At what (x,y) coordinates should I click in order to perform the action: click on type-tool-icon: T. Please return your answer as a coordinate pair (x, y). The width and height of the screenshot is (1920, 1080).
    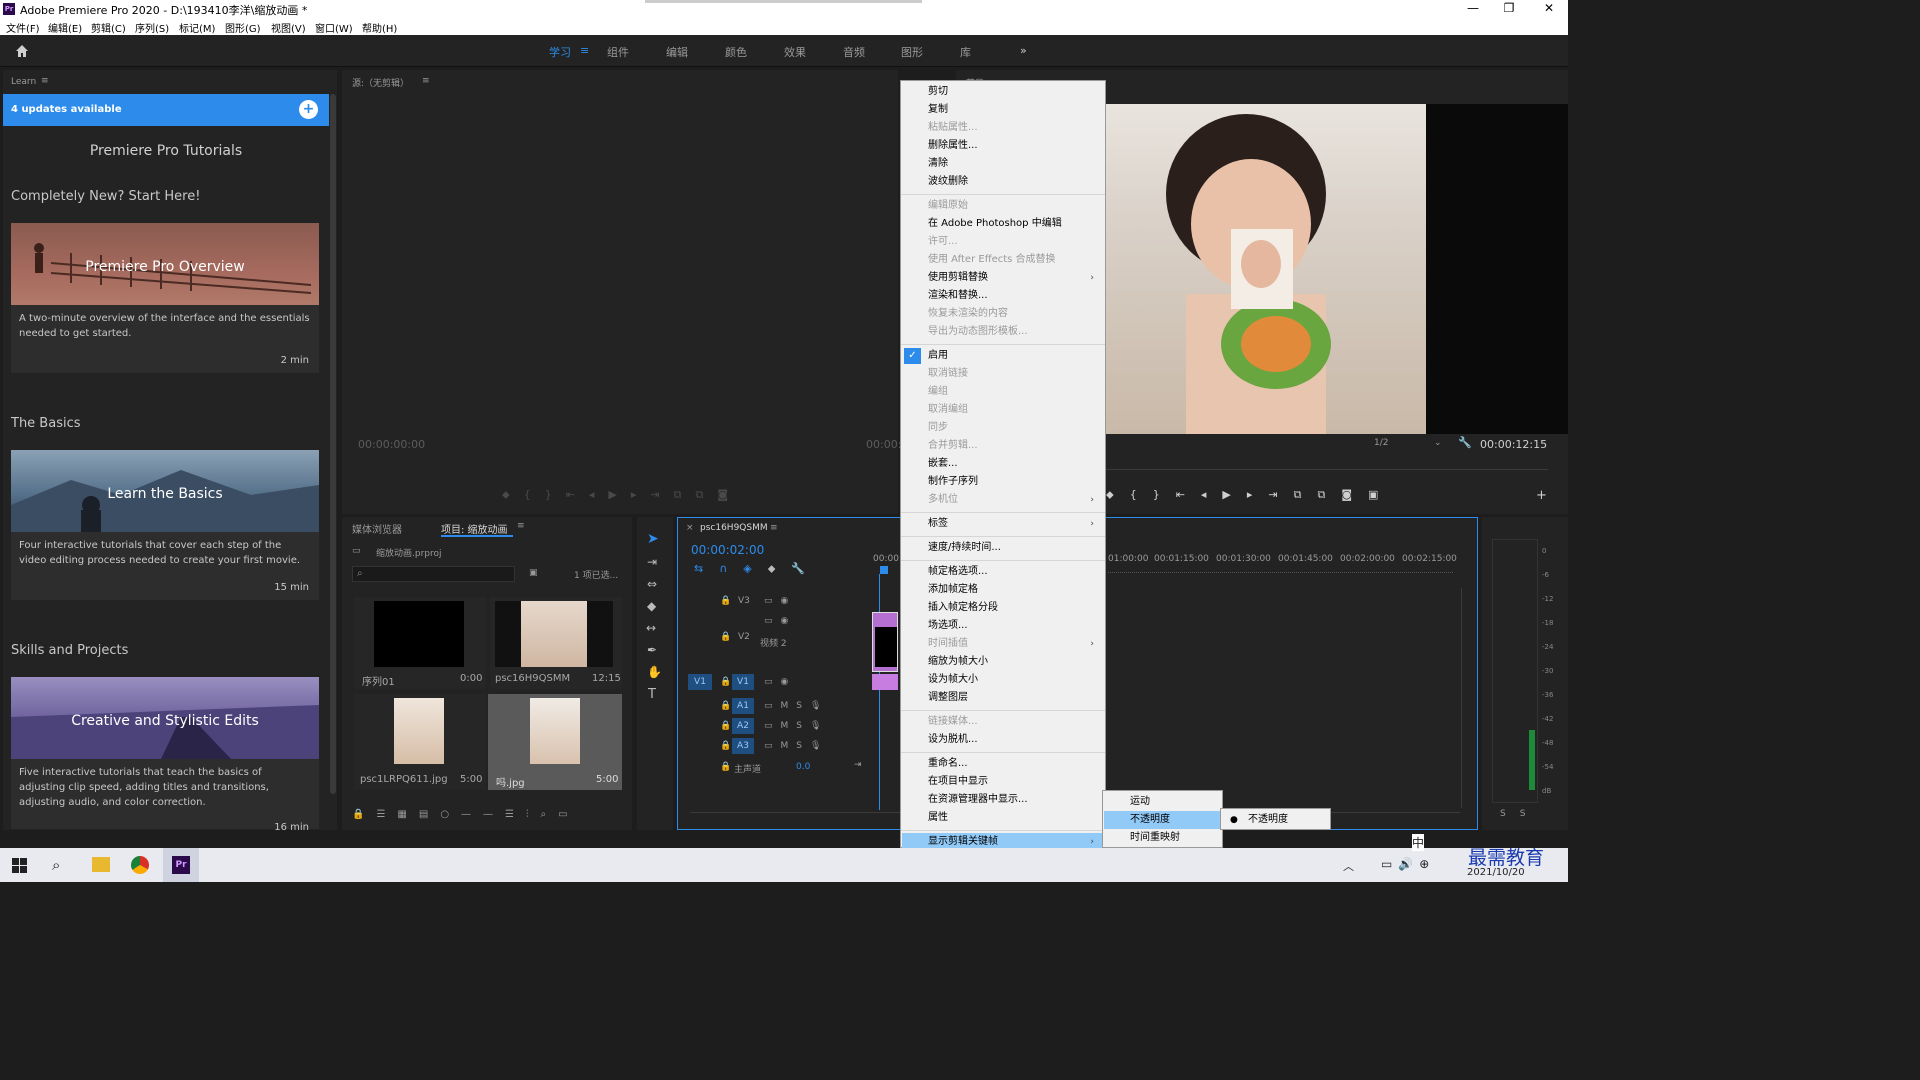
    Looking at the image, I should click on (652, 694).